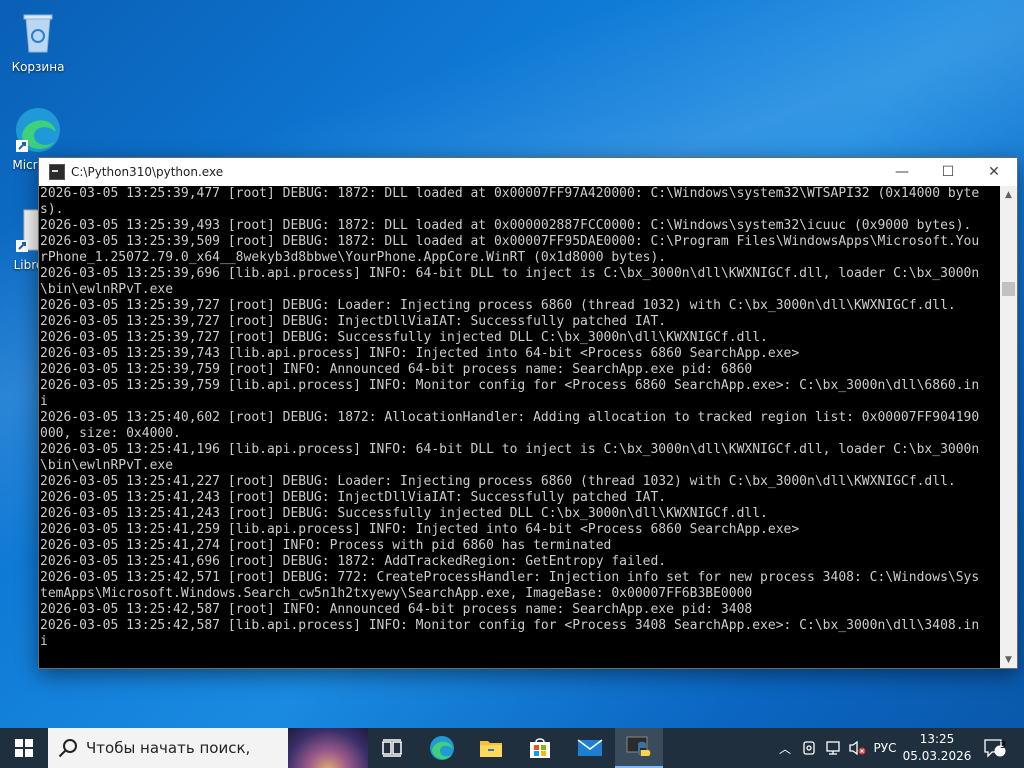 The width and height of the screenshot is (1024, 768). I want to click on desktop-icon-recycle-bin: Корзина, so click(38, 41).